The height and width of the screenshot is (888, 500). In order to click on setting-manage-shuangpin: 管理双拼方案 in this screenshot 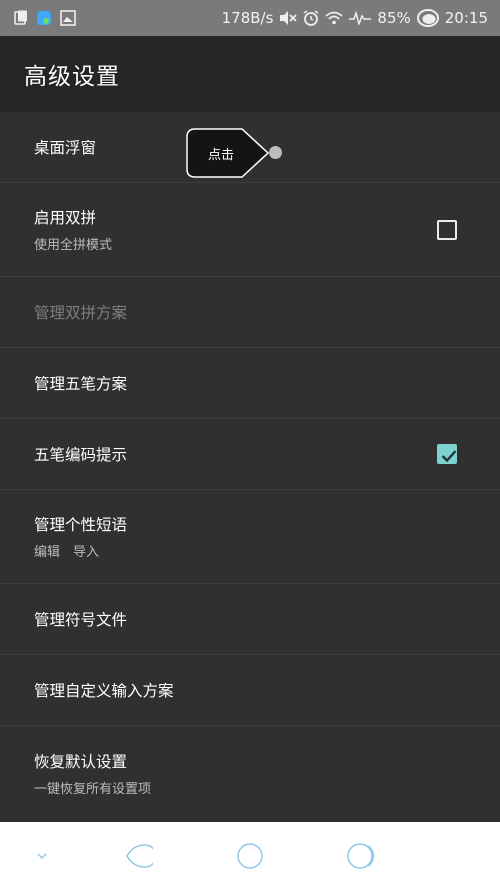, I will do `click(250, 312)`.